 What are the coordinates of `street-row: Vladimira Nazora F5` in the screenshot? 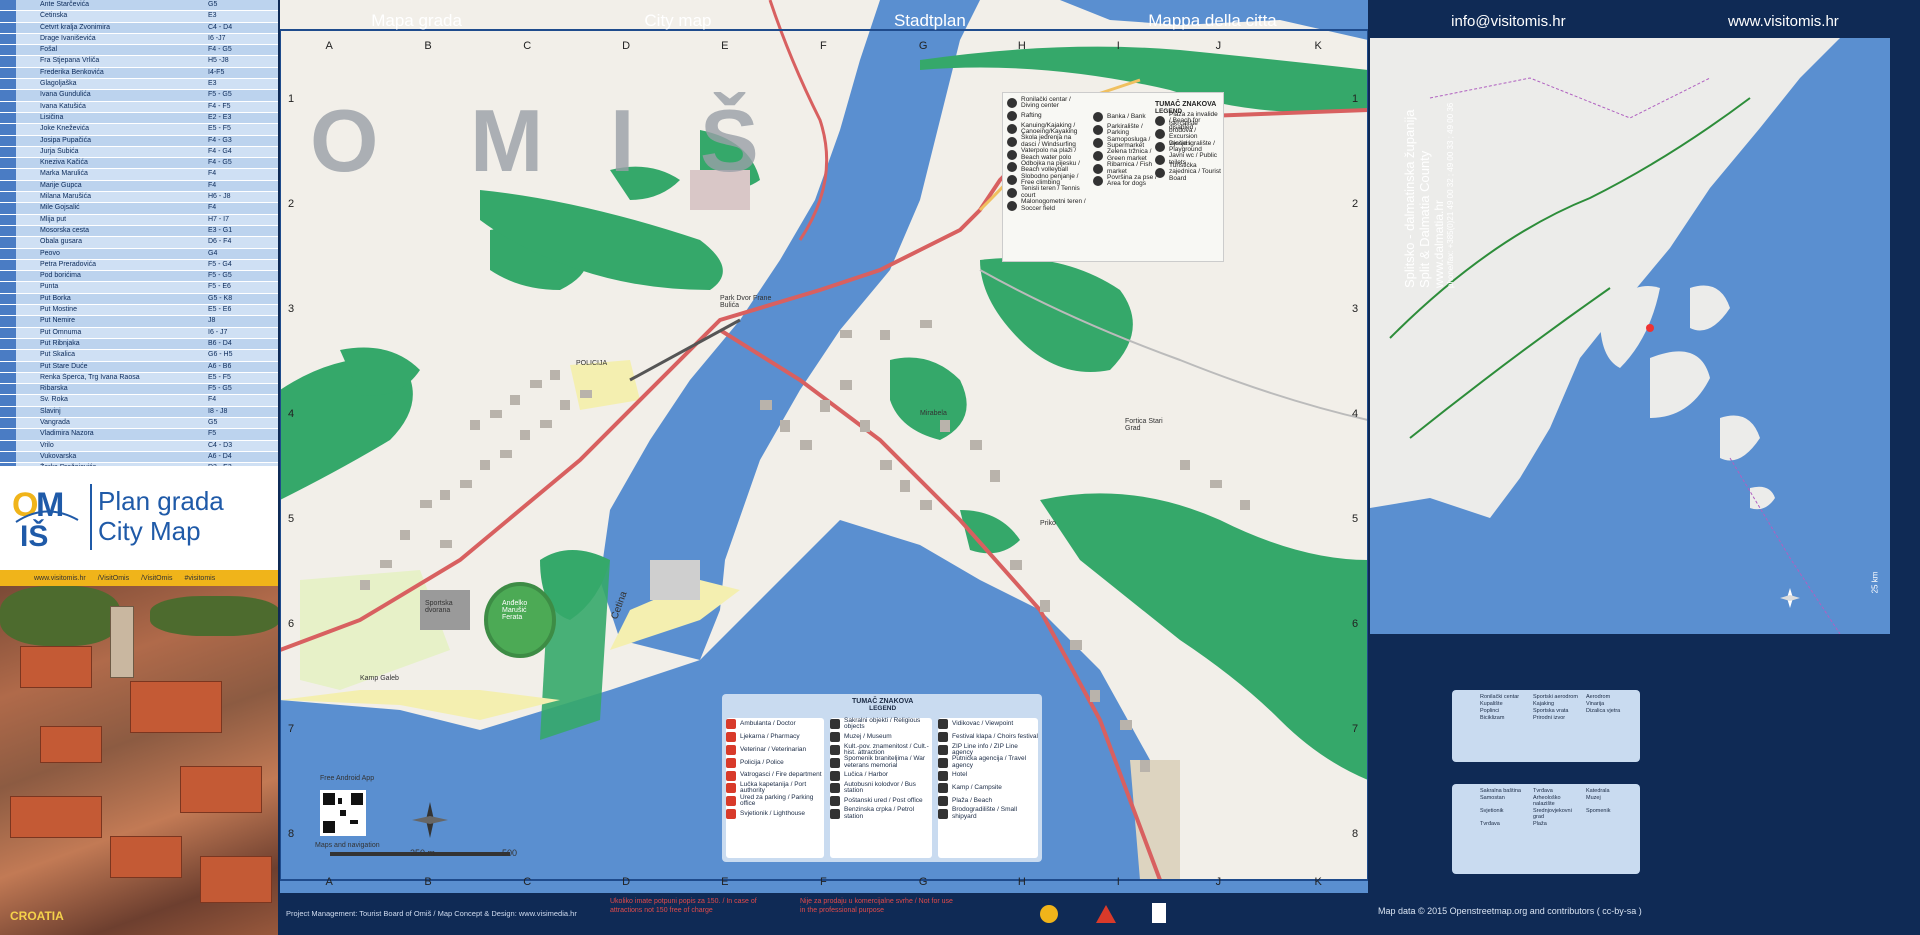 It's located at (139, 435).